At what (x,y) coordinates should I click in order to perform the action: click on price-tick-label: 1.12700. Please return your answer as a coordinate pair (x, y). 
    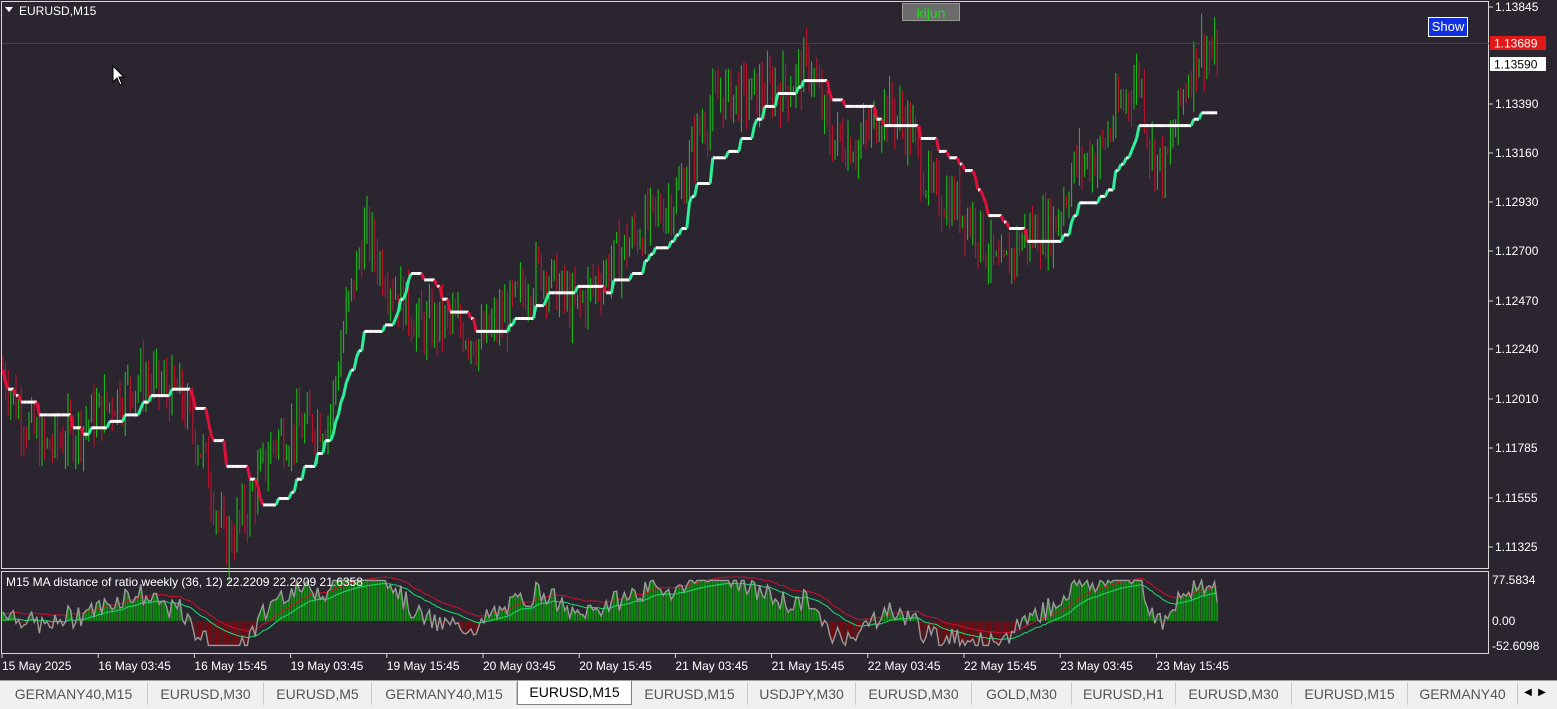
    Looking at the image, I should click on (1517, 251).